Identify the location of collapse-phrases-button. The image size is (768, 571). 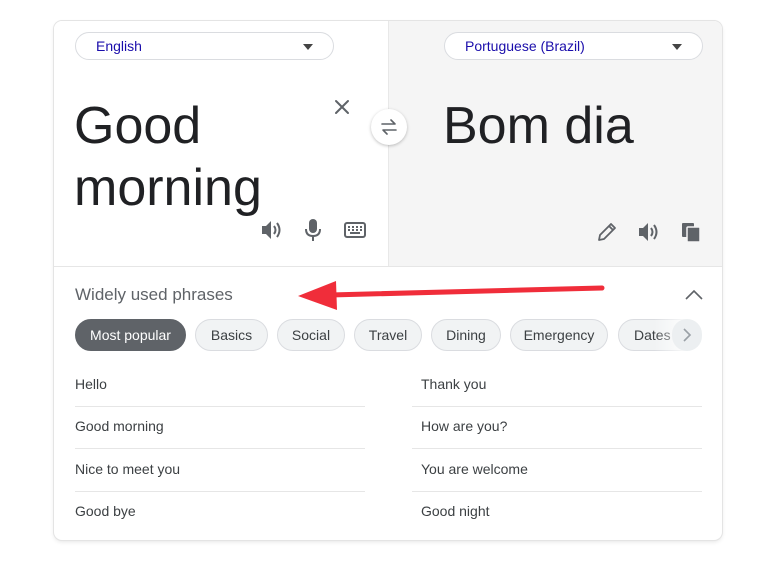
(694, 295).